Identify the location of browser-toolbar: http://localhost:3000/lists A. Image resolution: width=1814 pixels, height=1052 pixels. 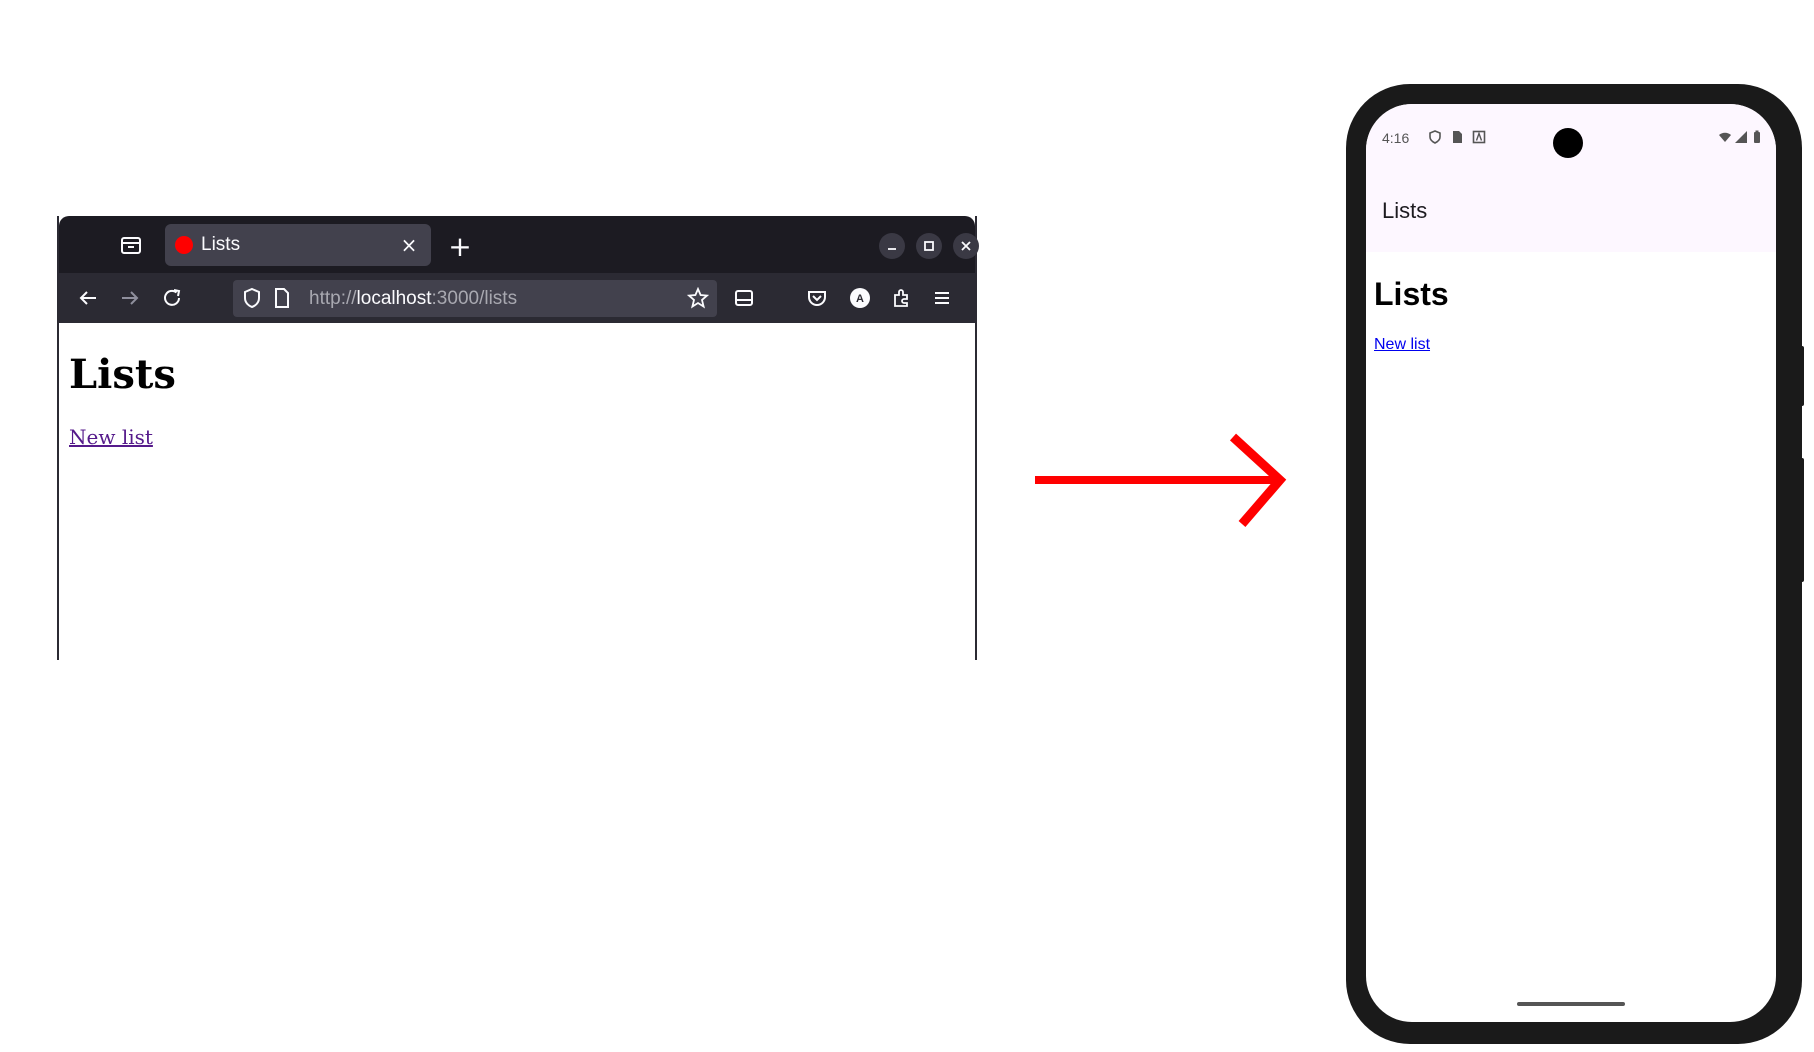
(517, 298).